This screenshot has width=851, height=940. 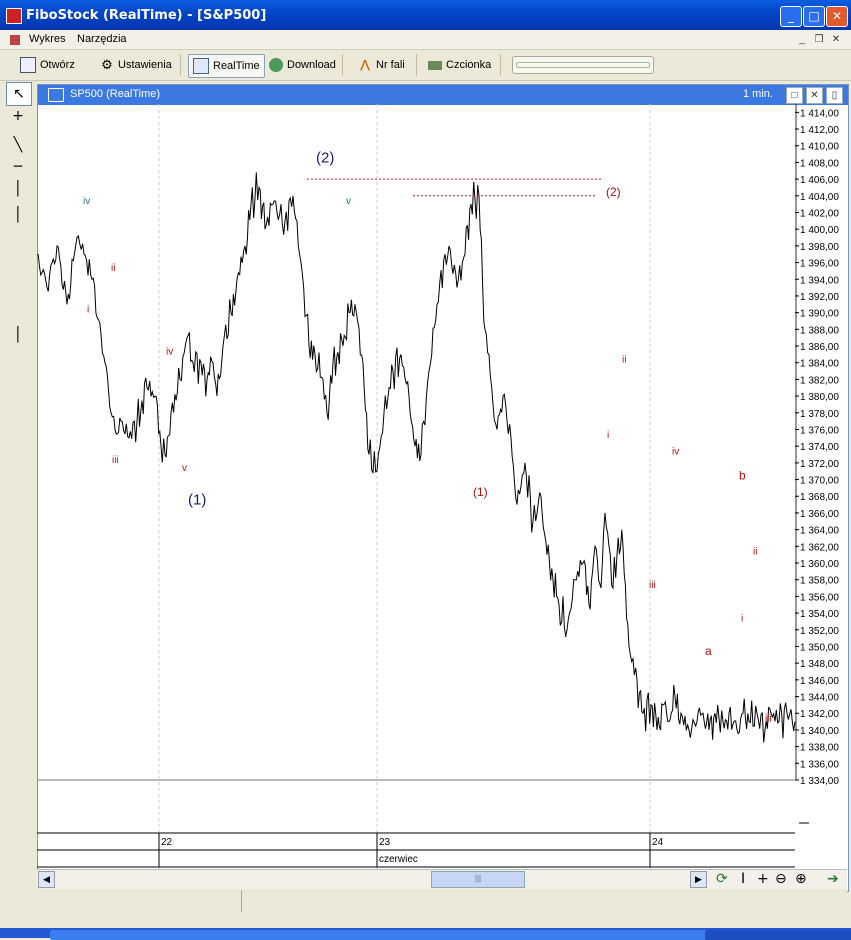 What do you see at coordinates (819, 748) in the screenshot?
I see `y-tick-label: 1 338,00` at bounding box center [819, 748].